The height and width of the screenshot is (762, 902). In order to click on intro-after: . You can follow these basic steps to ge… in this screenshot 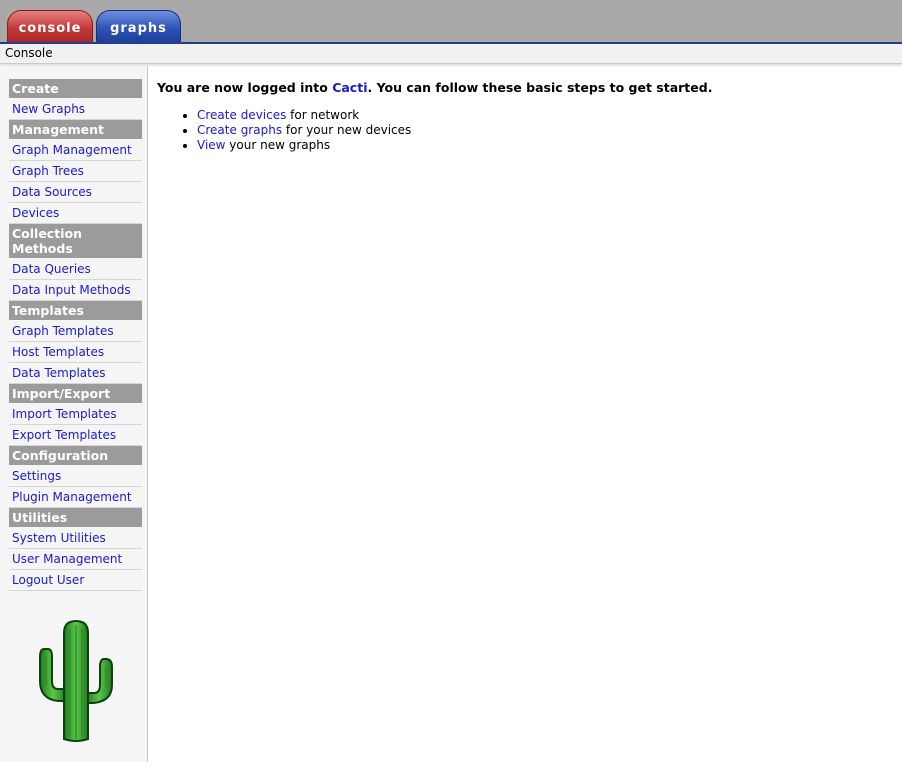, I will do `click(540, 87)`.